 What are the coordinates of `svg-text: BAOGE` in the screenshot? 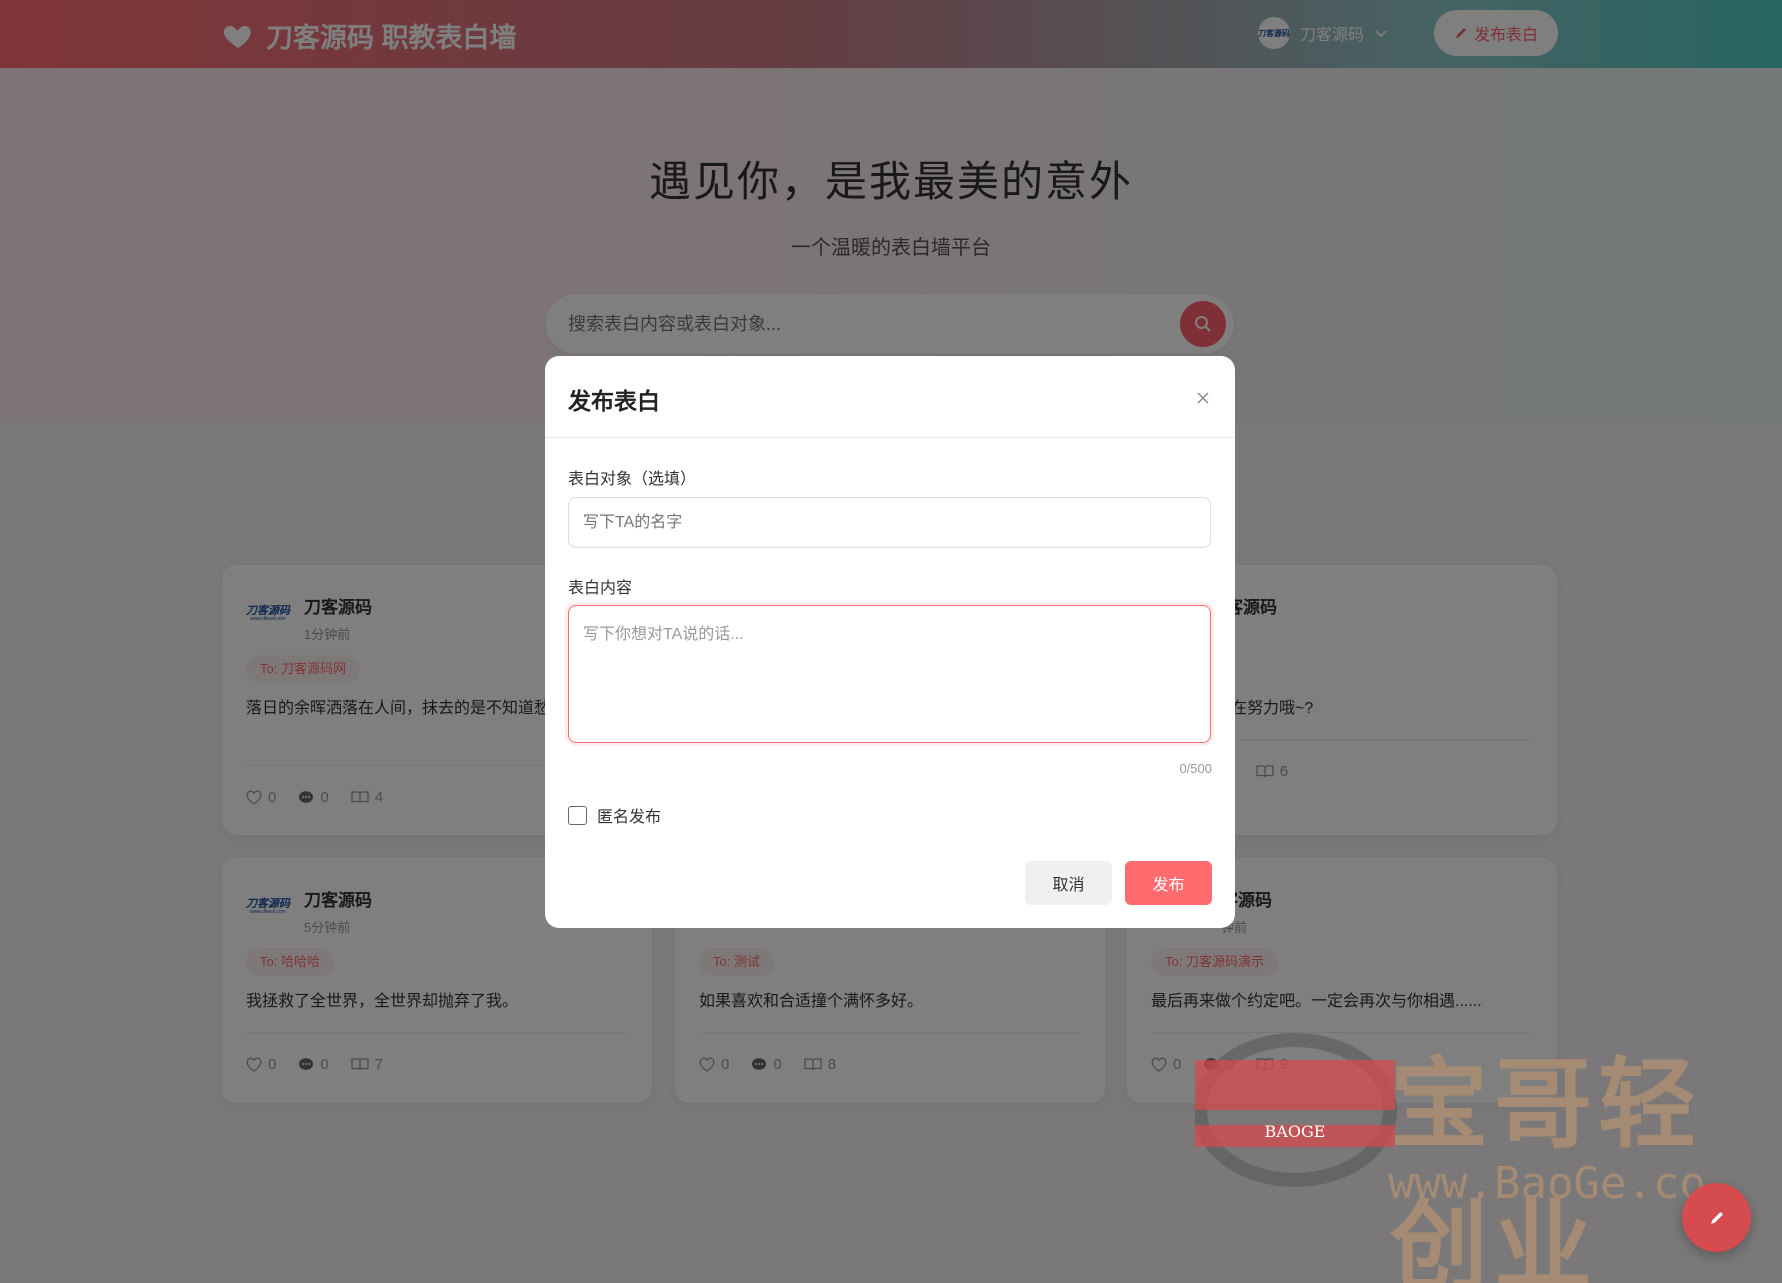 It's located at (1295, 1131).